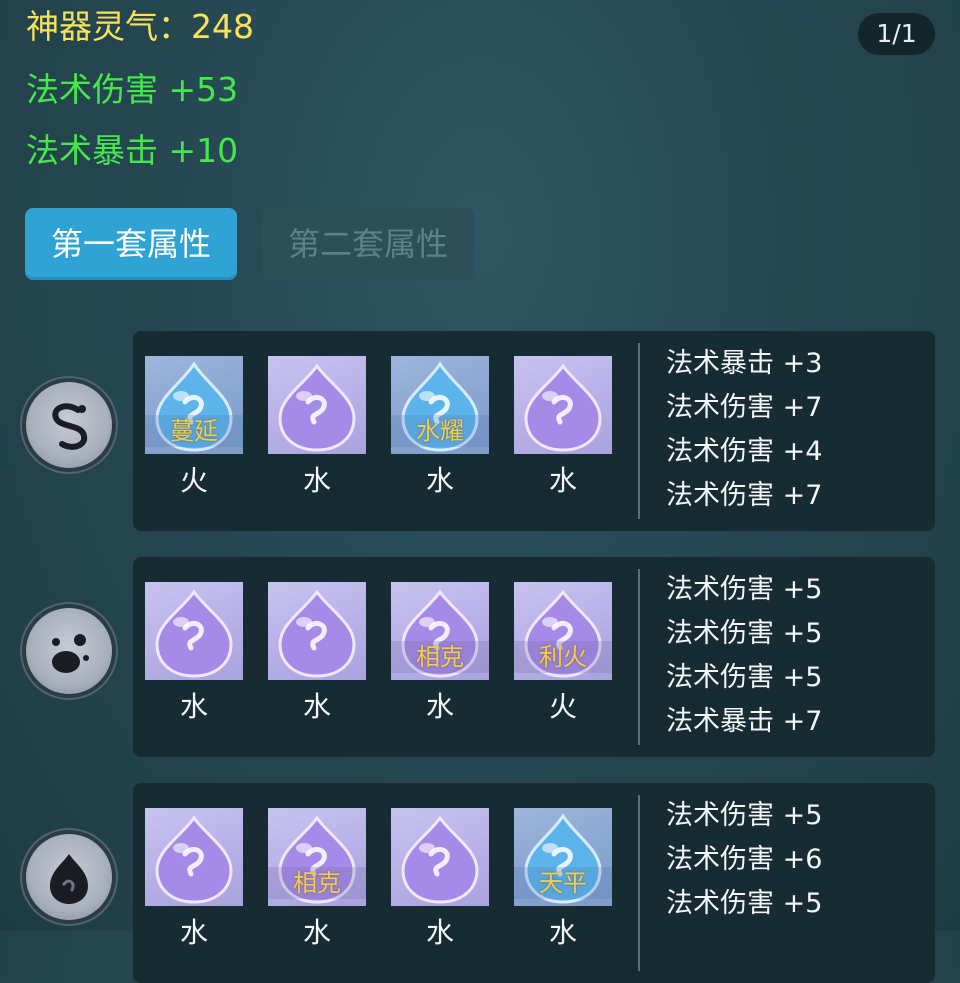 The width and height of the screenshot is (960, 983). What do you see at coordinates (368, 244) in the screenshot?
I see `tab-second-set: 第二套属性` at bounding box center [368, 244].